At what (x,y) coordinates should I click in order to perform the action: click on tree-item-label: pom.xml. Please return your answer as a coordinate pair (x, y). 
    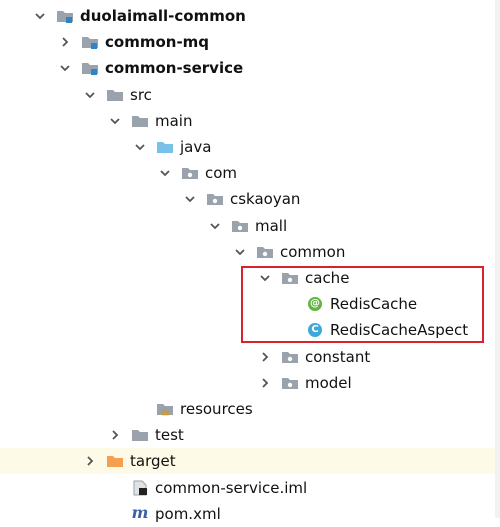
    Looking at the image, I should click on (188, 513).